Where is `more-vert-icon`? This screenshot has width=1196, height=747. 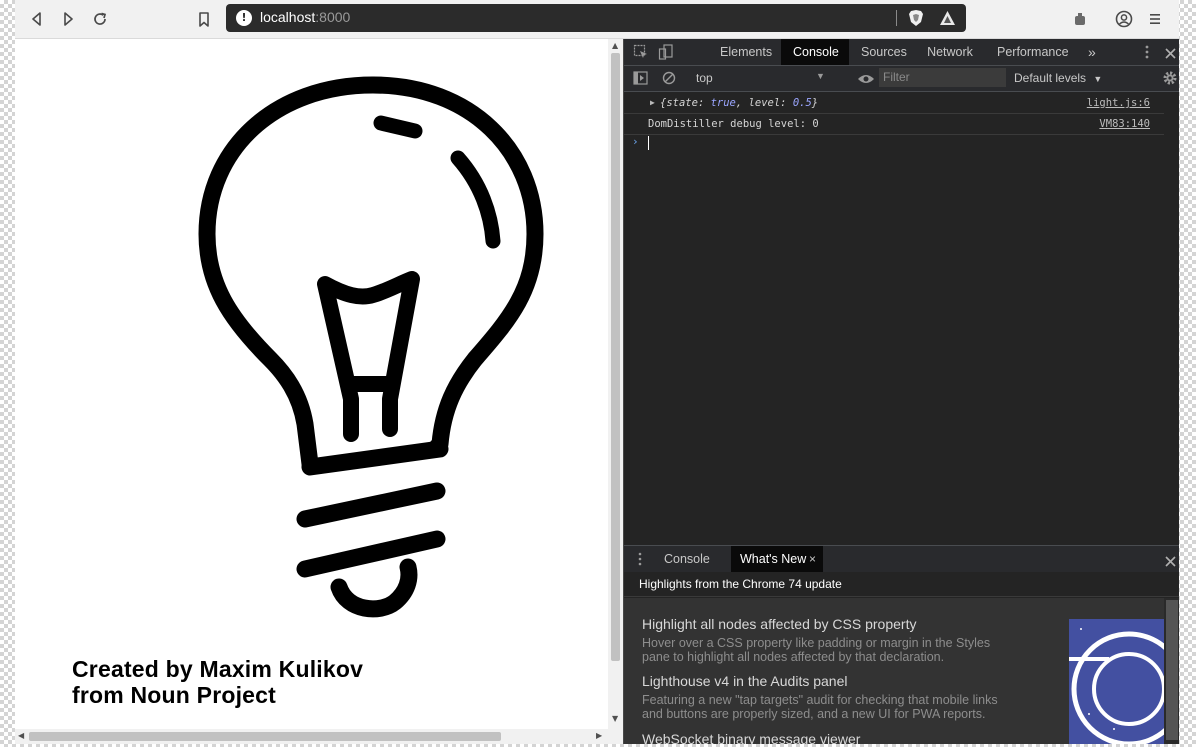
more-vert-icon is located at coordinates (1147, 54).